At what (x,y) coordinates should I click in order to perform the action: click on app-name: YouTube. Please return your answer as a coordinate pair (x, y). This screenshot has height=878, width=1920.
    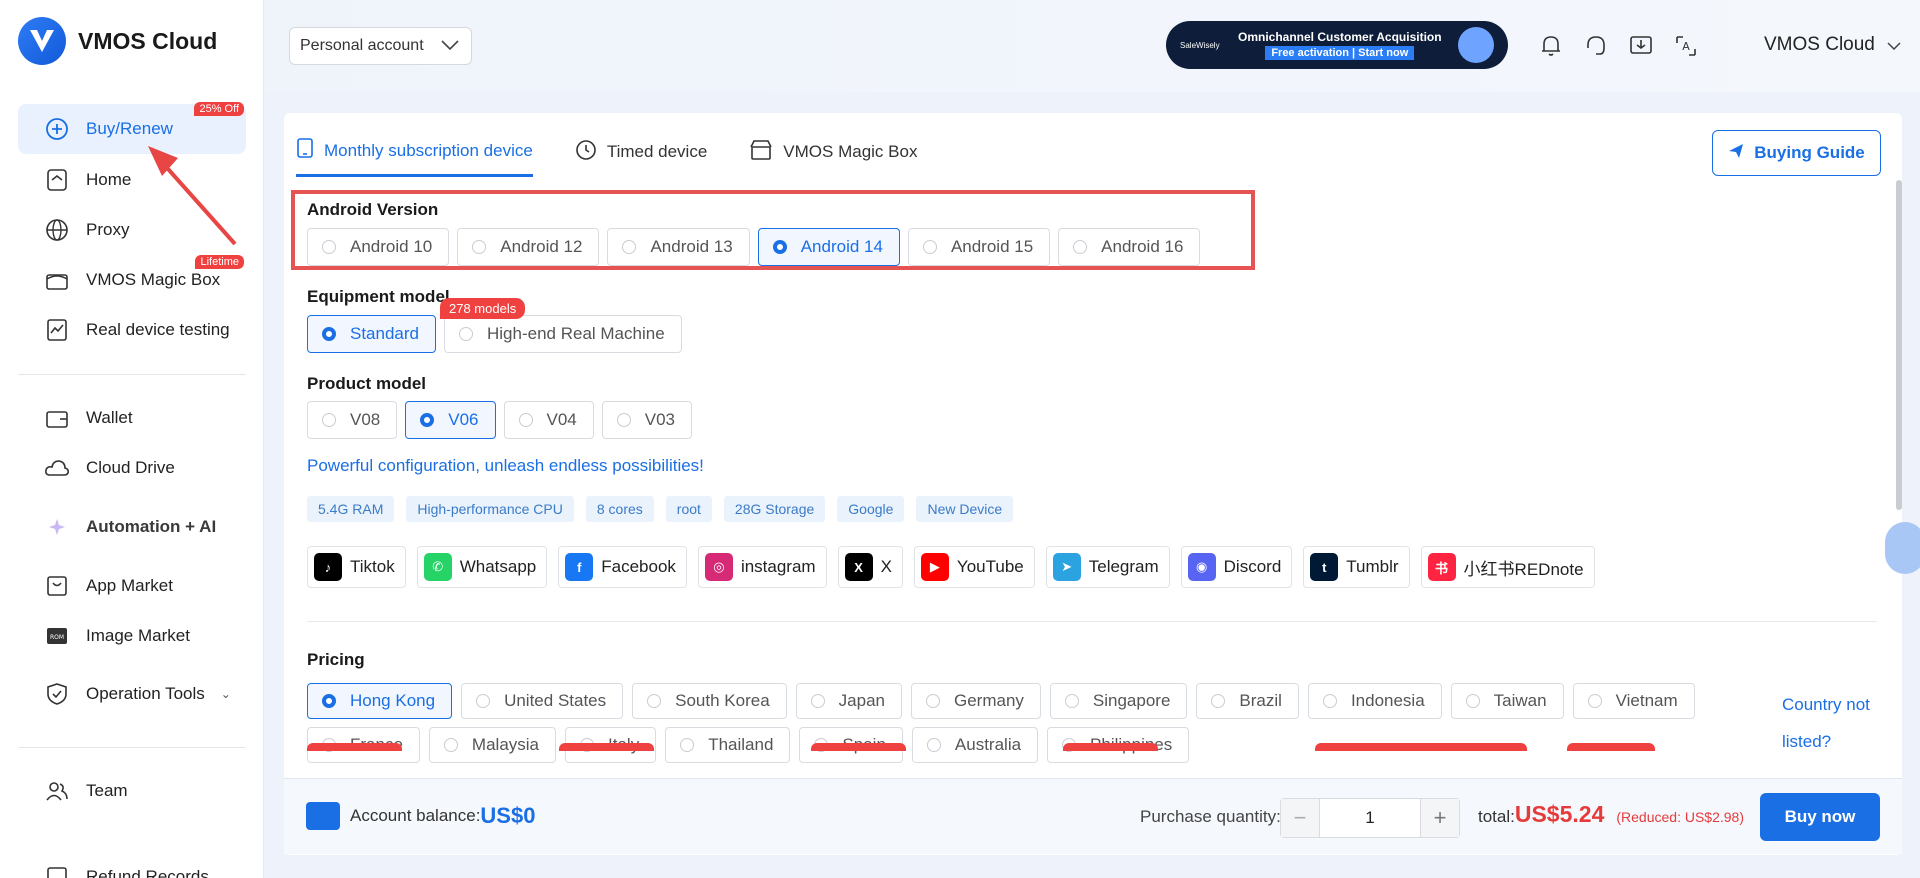
    Looking at the image, I should click on (990, 566).